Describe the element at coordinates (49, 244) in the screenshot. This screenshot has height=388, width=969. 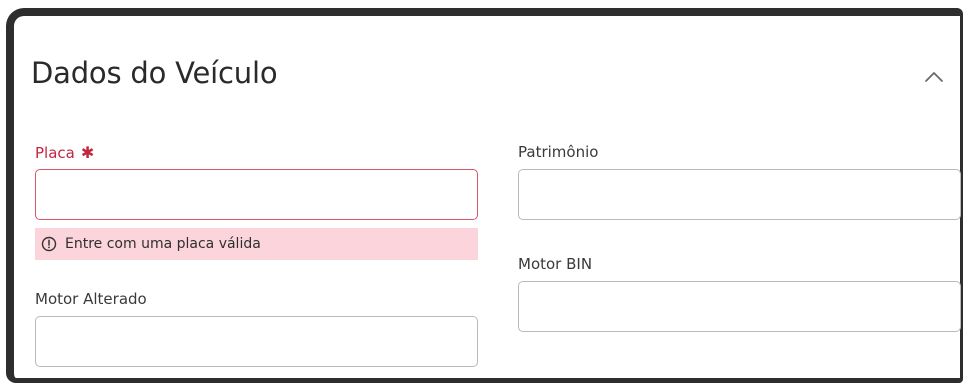
I see `alert-circle-icon` at that location.